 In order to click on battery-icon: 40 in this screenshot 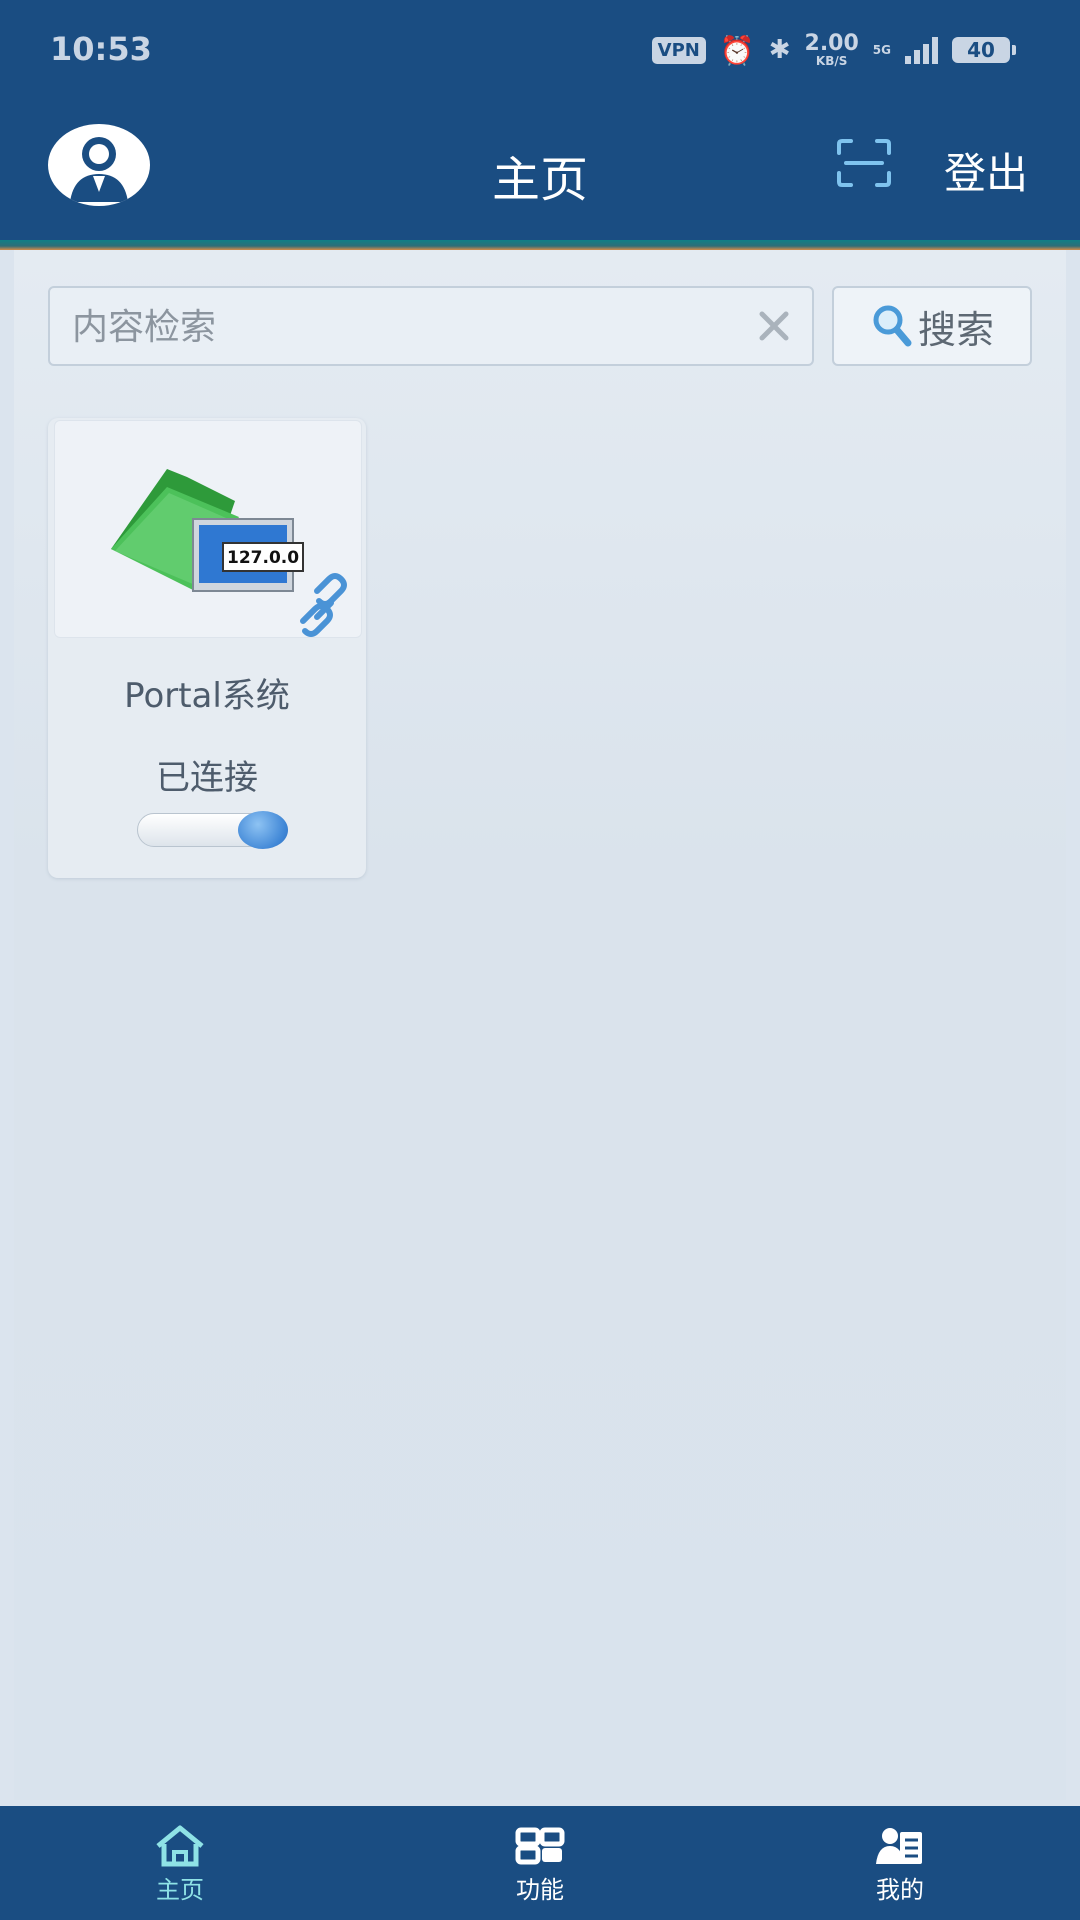, I will do `click(984, 50)`.